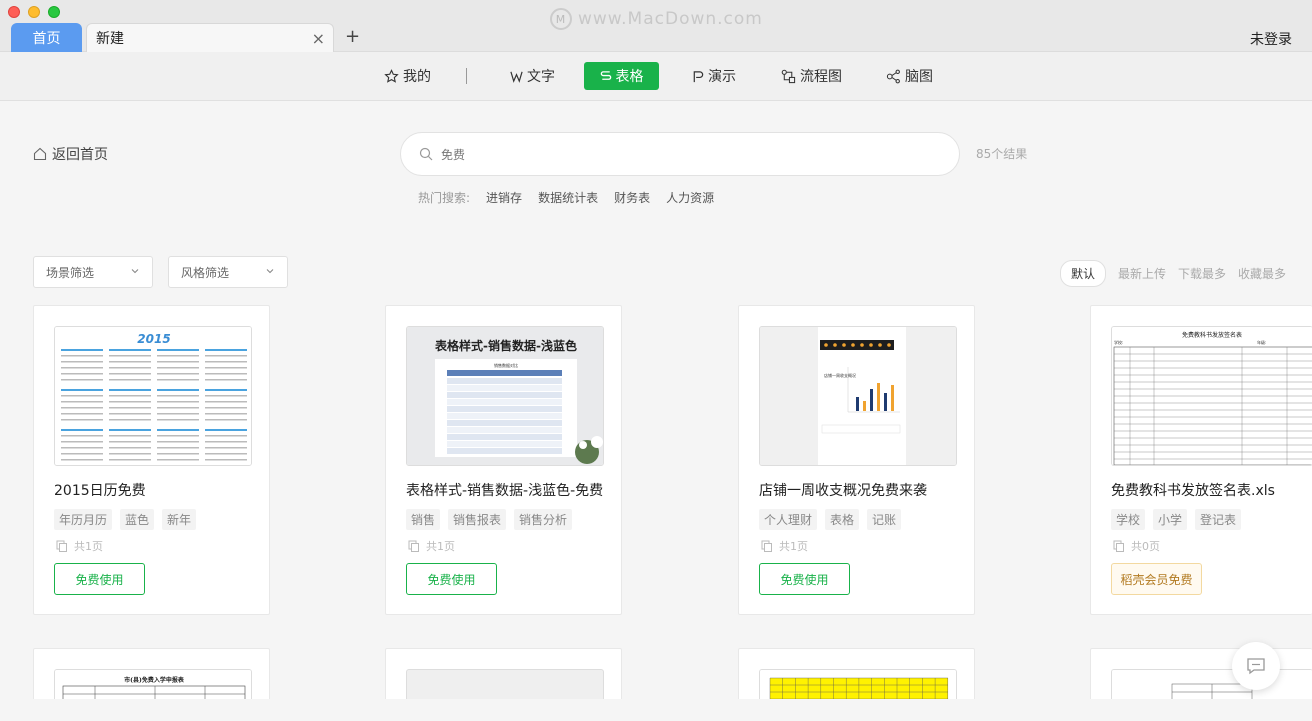 The image size is (1312, 721). I want to click on template-thumbnail: 免费教科书发放签名表 学校: 年级:, so click(1211, 396).